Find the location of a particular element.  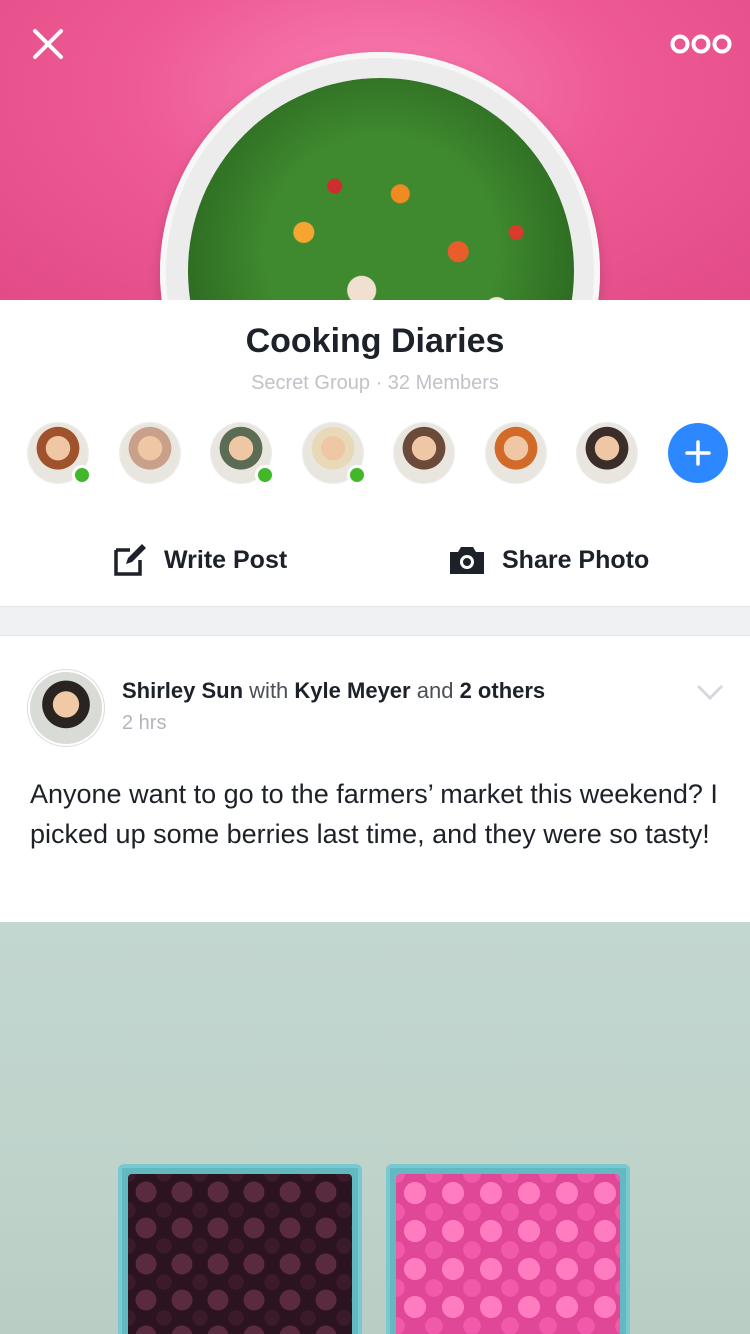

group-title: Cooking Diaries is located at coordinates (375, 341).